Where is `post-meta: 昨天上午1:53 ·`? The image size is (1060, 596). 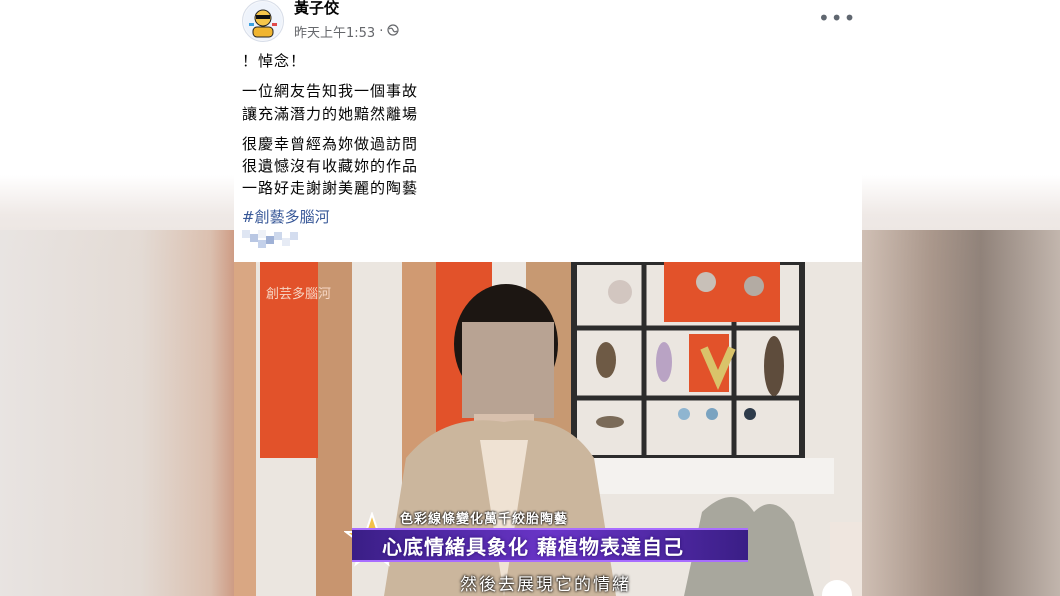 post-meta: 昨天上午1:53 · is located at coordinates (346, 31).